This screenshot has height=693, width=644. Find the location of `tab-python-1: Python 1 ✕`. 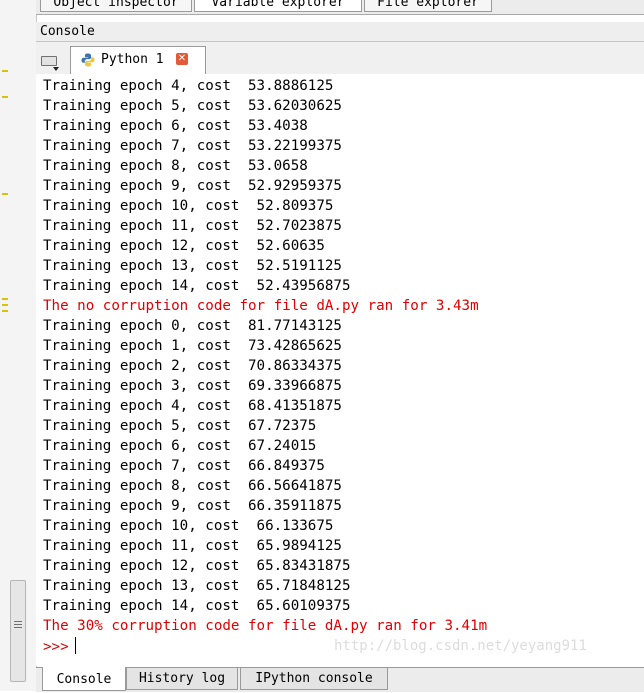

tab-python-1: Python 1 ✕ is located at coordinates (138, 60).